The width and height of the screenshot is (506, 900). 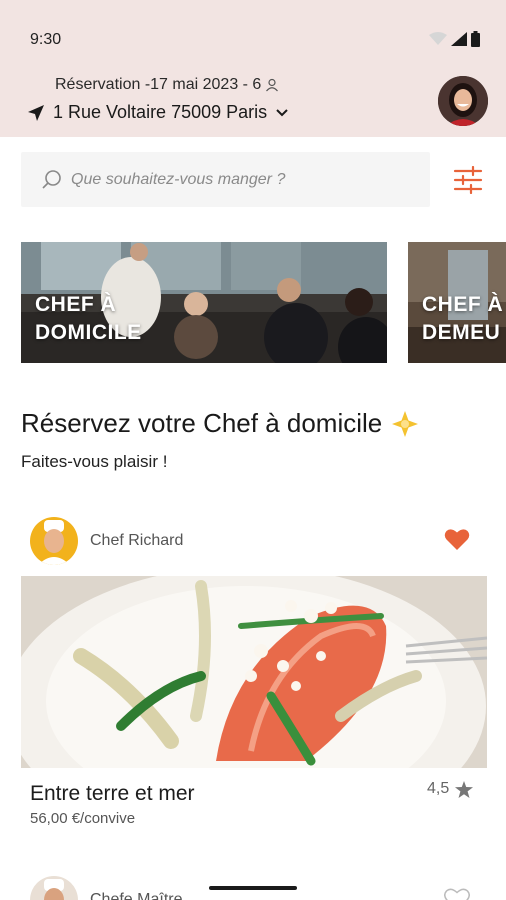 What do you see at coordinates (405, 423) in the screenshot?
I see `sparkle-star-icon` at bounding box center [405, 423].